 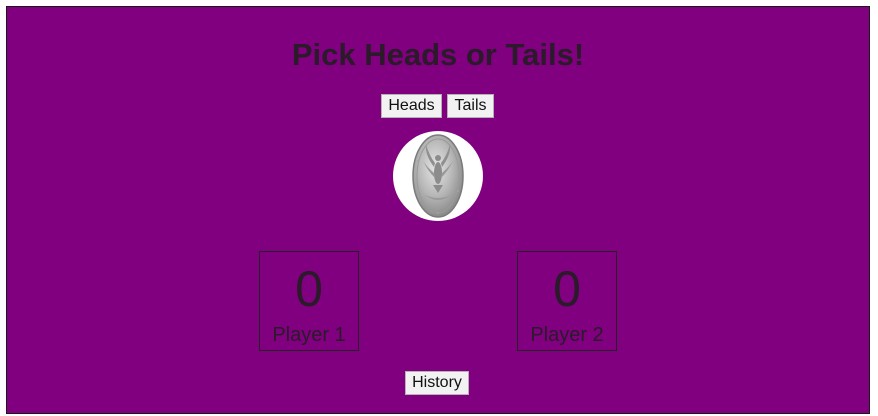 What do you see at coordinates (567, 335) in the screenshot?
I see `player-2-label: Player 2` at bounding box center [567, 335].